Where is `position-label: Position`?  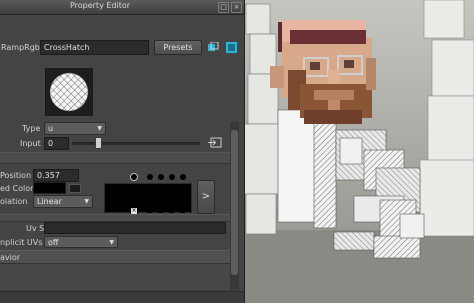
position-label: Position is located at coordinates (16, 175).